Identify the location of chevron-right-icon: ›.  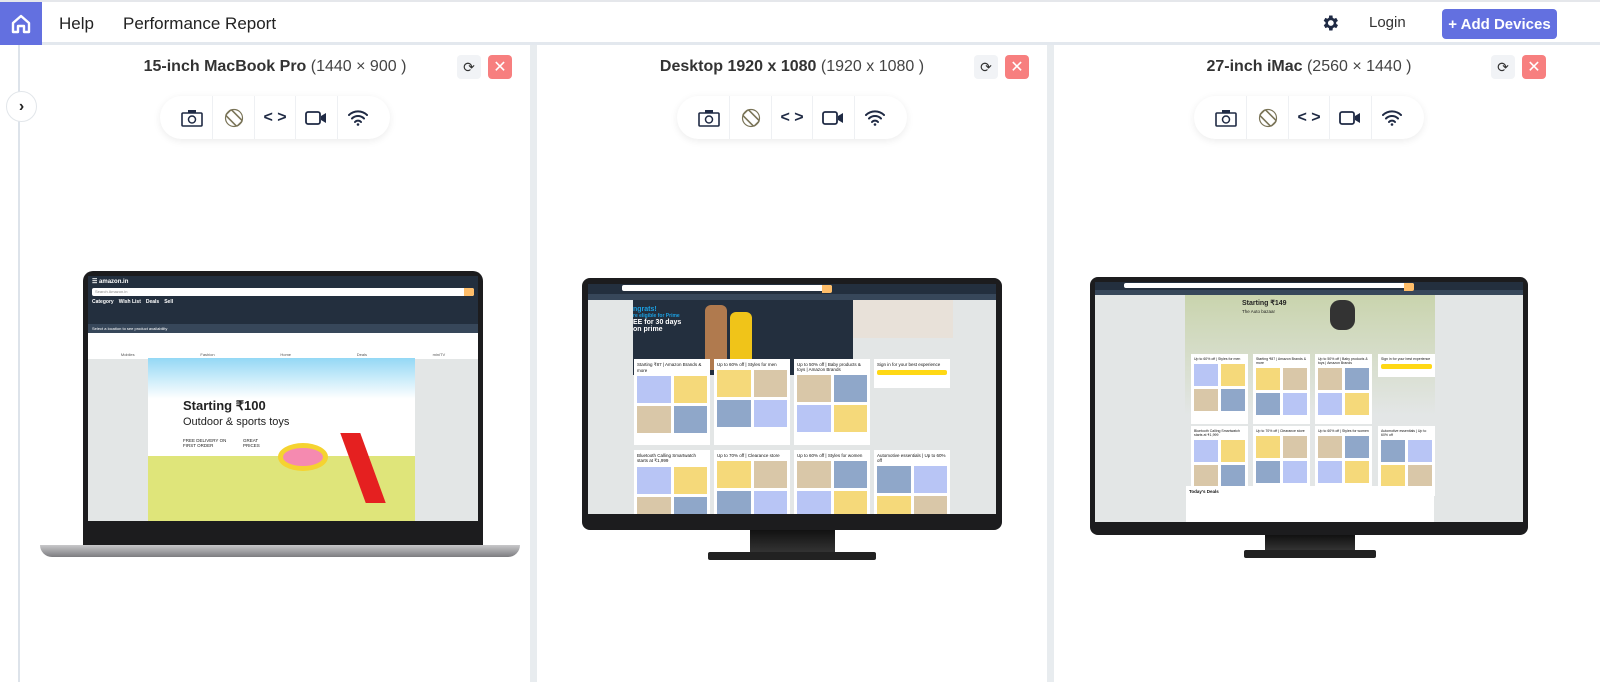
(21, 106).